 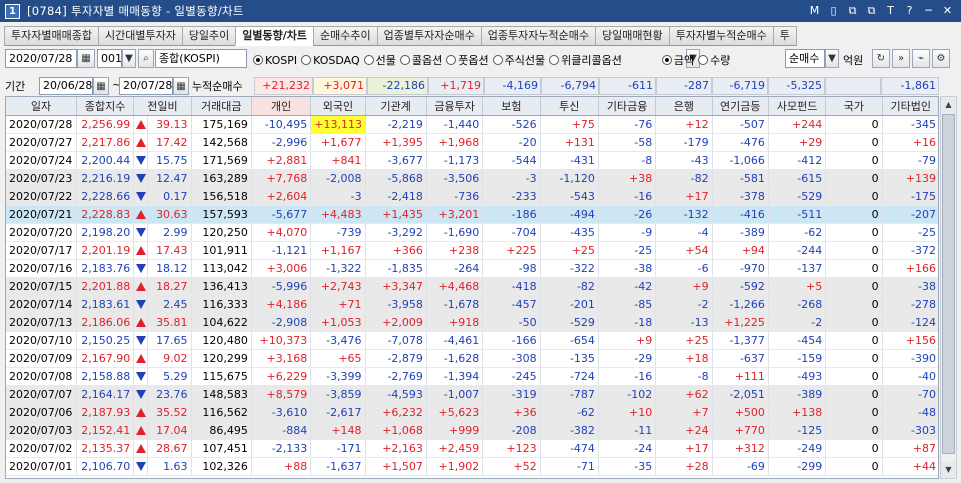 What do you see at coordinates (833, 10) in the screenshot?
I see `screen-icon: ▯` at bounding box center [833, 10].